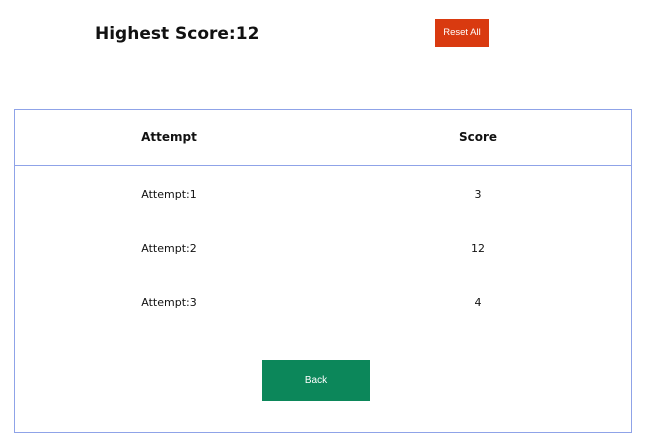 This screenshot has width=647, height=444. Describe the element at coordinates (478, 194) in the screenshot. I see `score-cell: 3` at that location.